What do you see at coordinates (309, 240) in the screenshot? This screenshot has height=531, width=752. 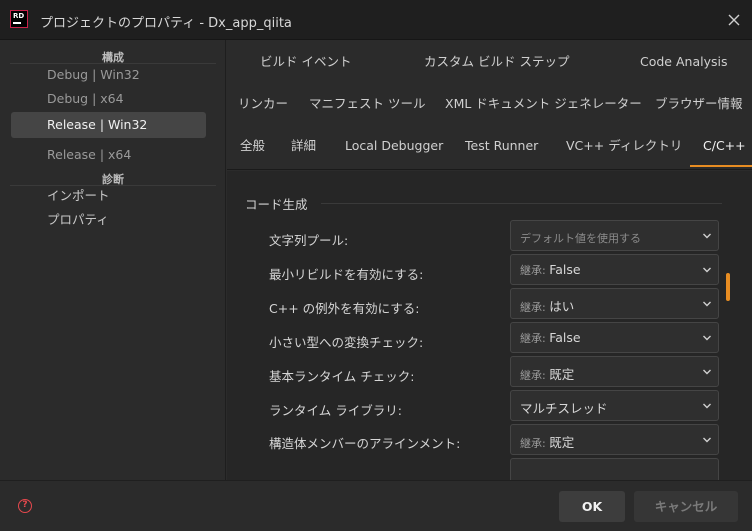 I see `prop-label-string-pooling: 文字列プール:` at bounding box center [309, 240].